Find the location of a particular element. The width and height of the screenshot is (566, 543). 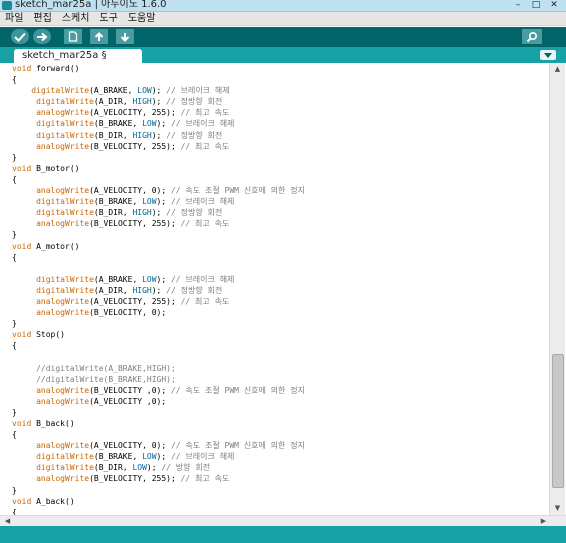

new-button is located at coordinates (73, 36).